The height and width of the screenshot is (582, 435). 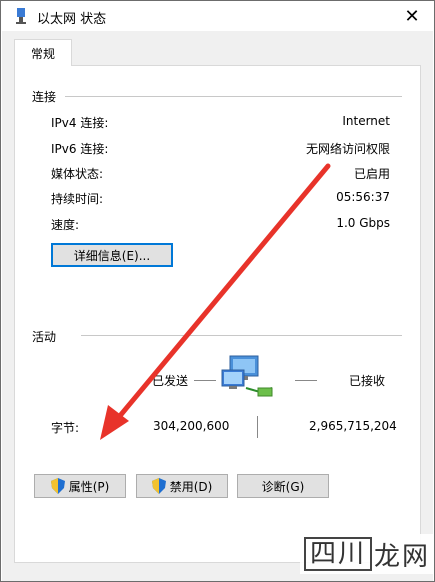 I want to click on activity-divider, so click(x=241, y=335).